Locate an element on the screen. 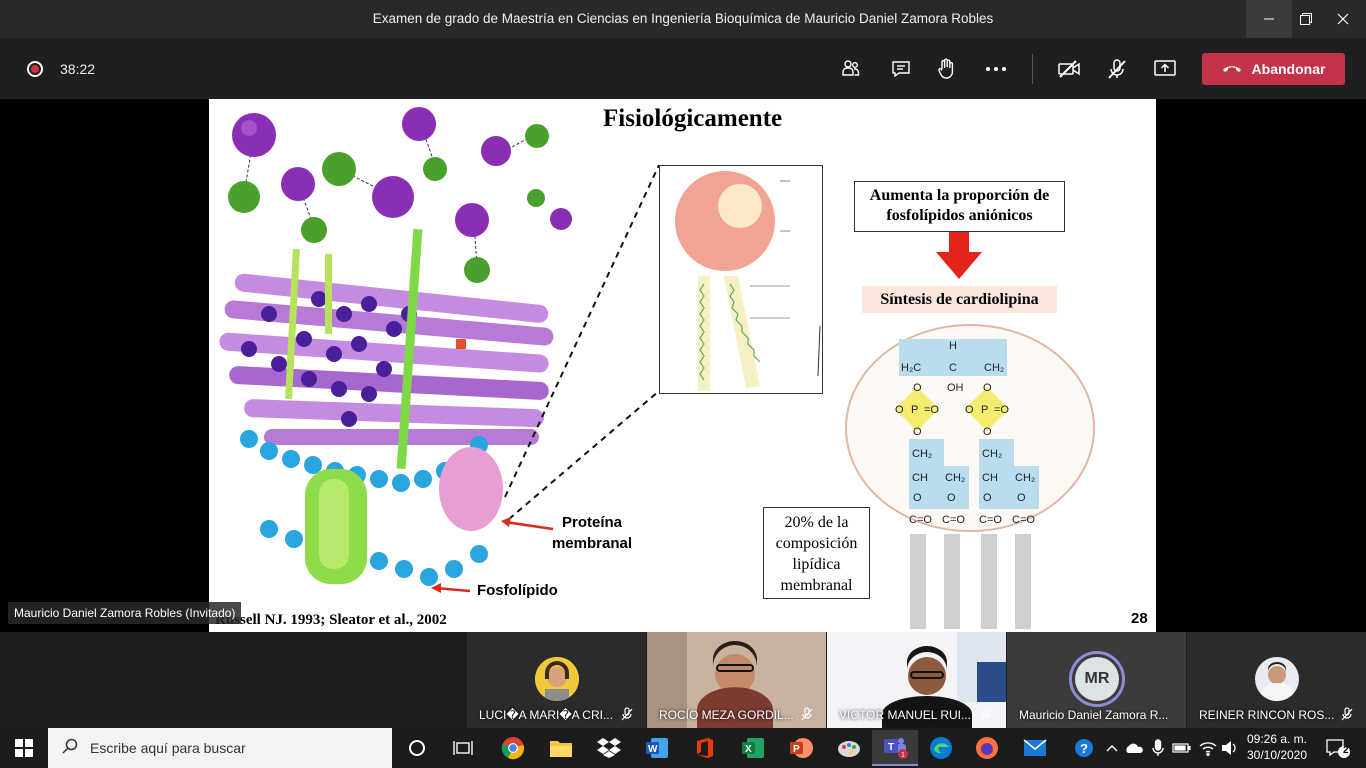 This screenshot has width=1366, height=768. notification-count: 2 is located at coordinates (1346, 750).